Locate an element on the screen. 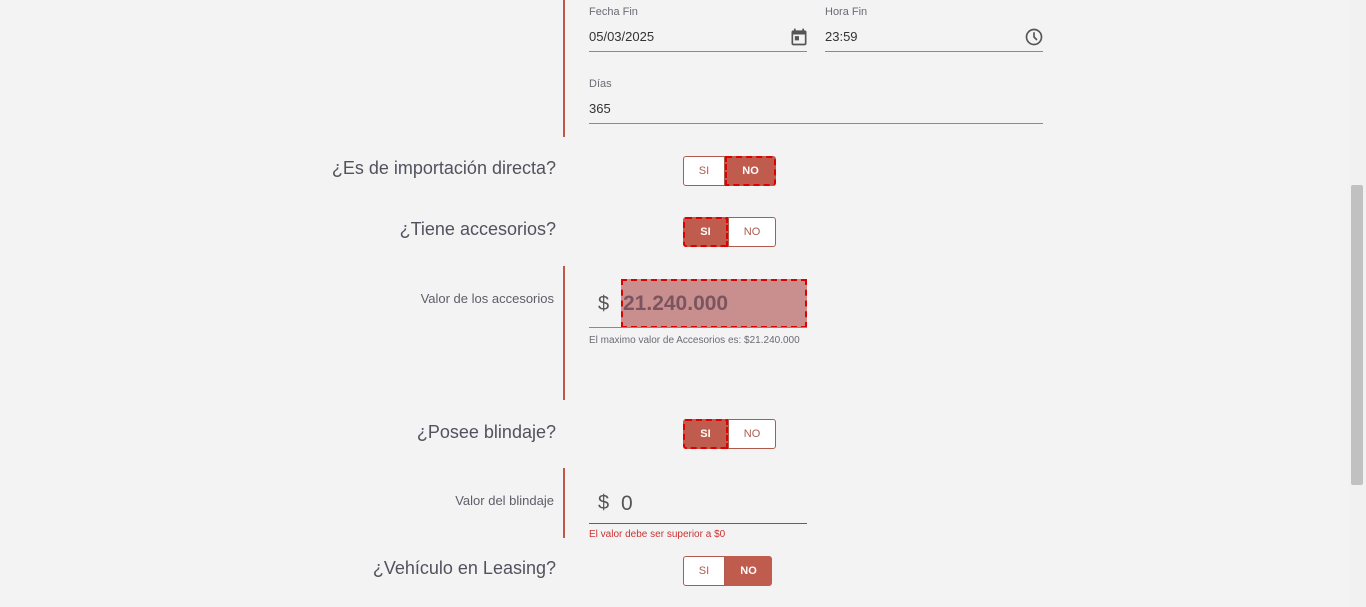 This screenshot has height=607, width=1366. hora-fin-underline is located at coordinates (934, 51).